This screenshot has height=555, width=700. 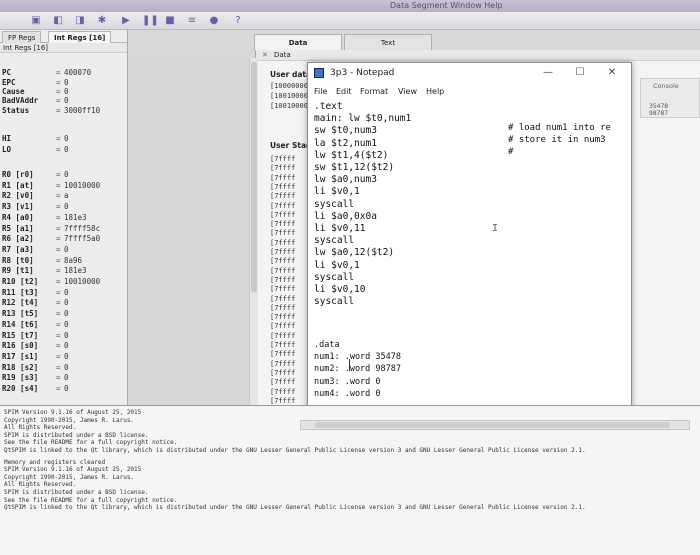 What do you see at coordinates (82, 228) in the screenshot?
I see `register-value: 7ffff58c` at bounding box center [82, 228].